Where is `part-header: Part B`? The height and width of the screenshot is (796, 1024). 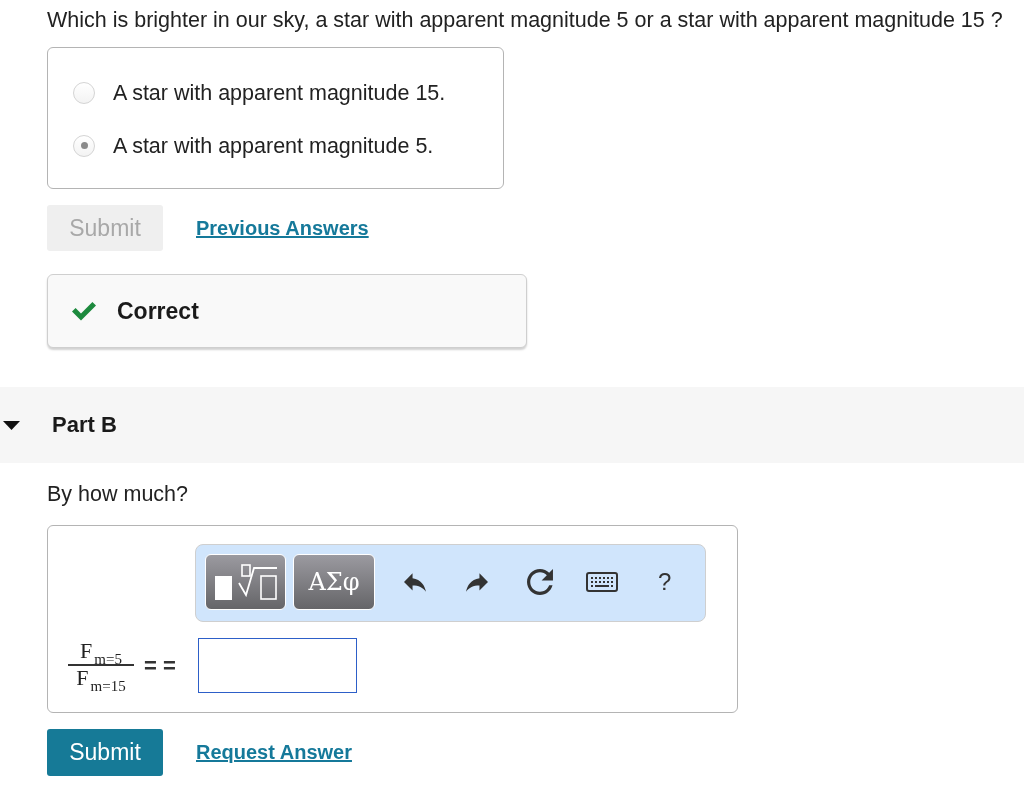
part-header: Part B is located at coordinates (512, 425).